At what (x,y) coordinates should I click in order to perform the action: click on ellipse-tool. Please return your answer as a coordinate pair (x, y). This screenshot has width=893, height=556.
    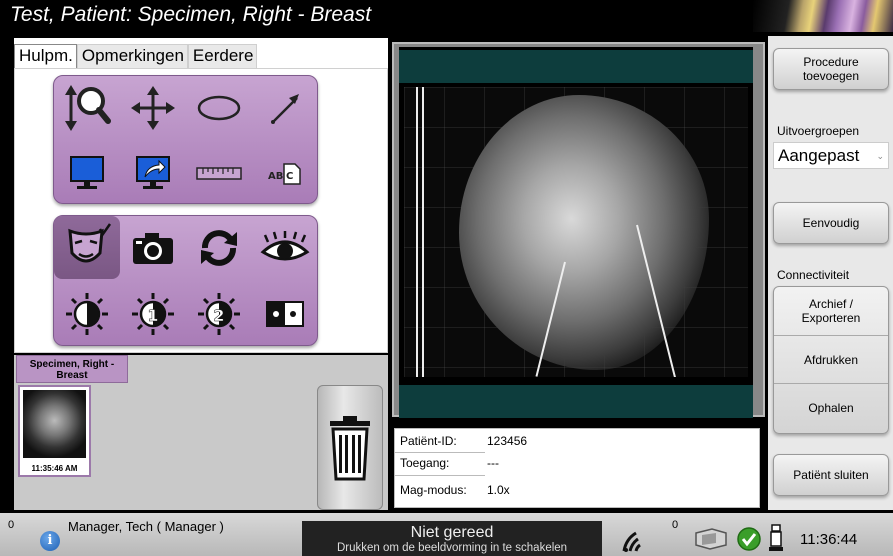
    Looking at the image, I should click on (219, 107).